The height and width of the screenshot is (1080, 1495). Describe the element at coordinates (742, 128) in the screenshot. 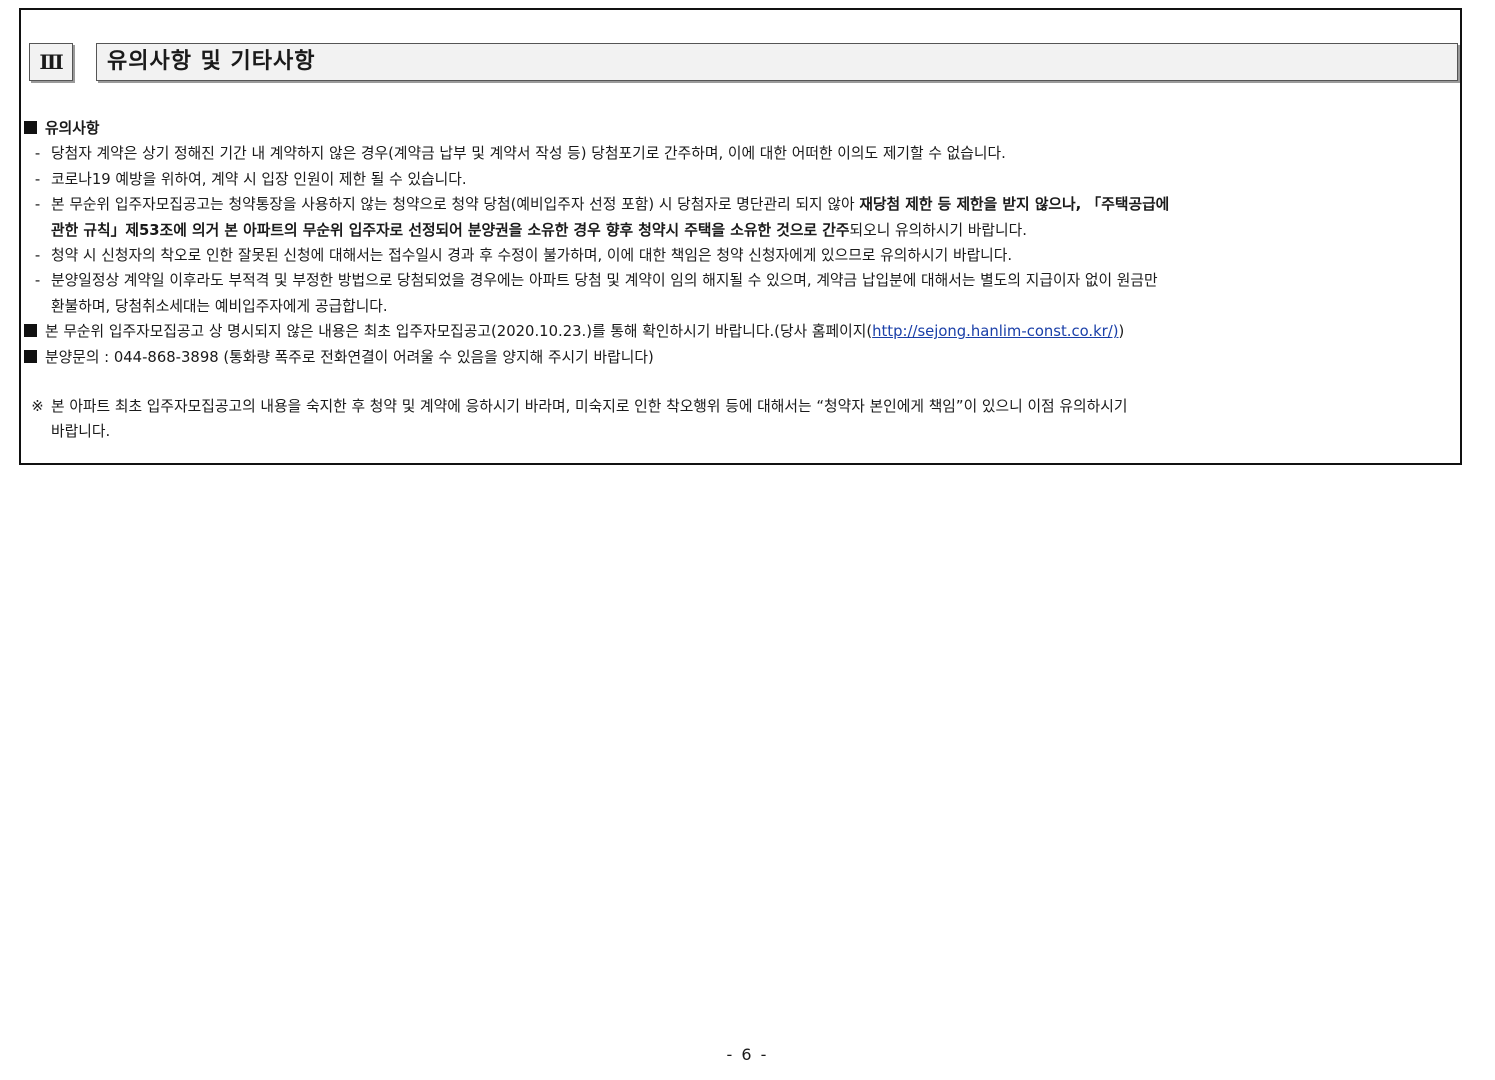

I see `notice-heading-row: 유의사항` at that location.